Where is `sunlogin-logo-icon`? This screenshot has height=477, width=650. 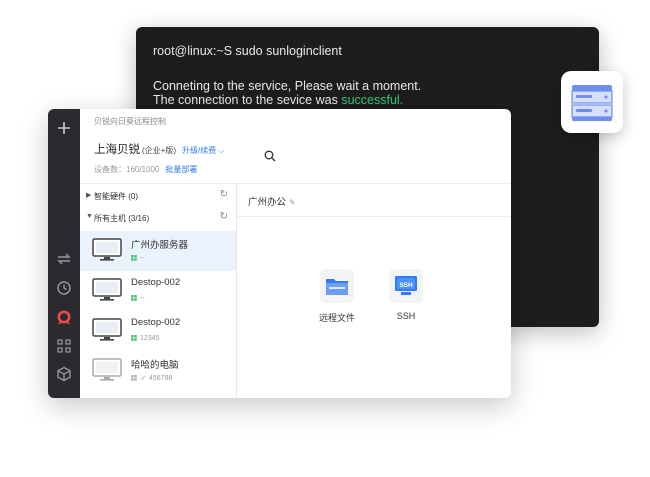
sunlogin-logo-icon is located at coordinates (64, 317).